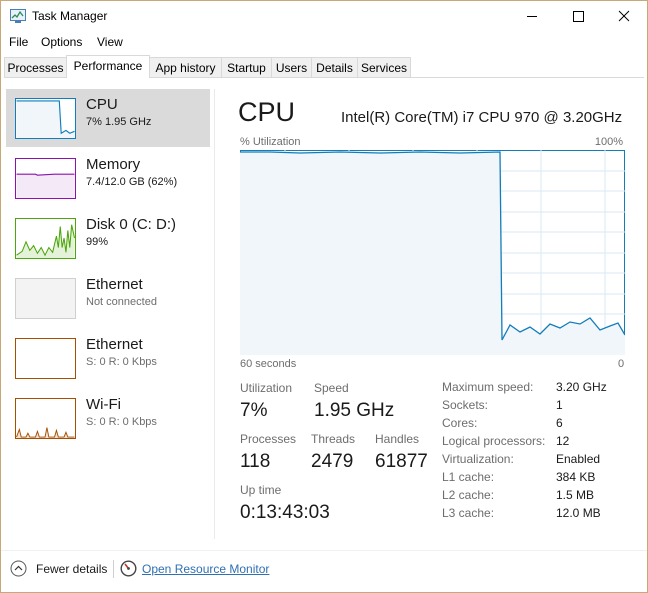 This screenshot has width=648, height=593. I want to click on memory-thumbnail-graph, so click(45, 178).